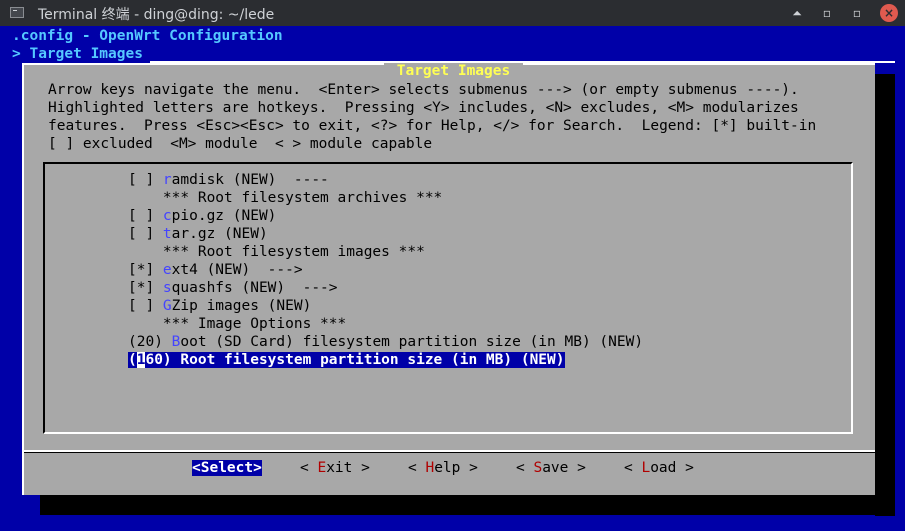  Describe the element at coordinates (302, 198) in the screenshot. I see `menu-comment-archives: *** Root filesystem archives ***` at that location.